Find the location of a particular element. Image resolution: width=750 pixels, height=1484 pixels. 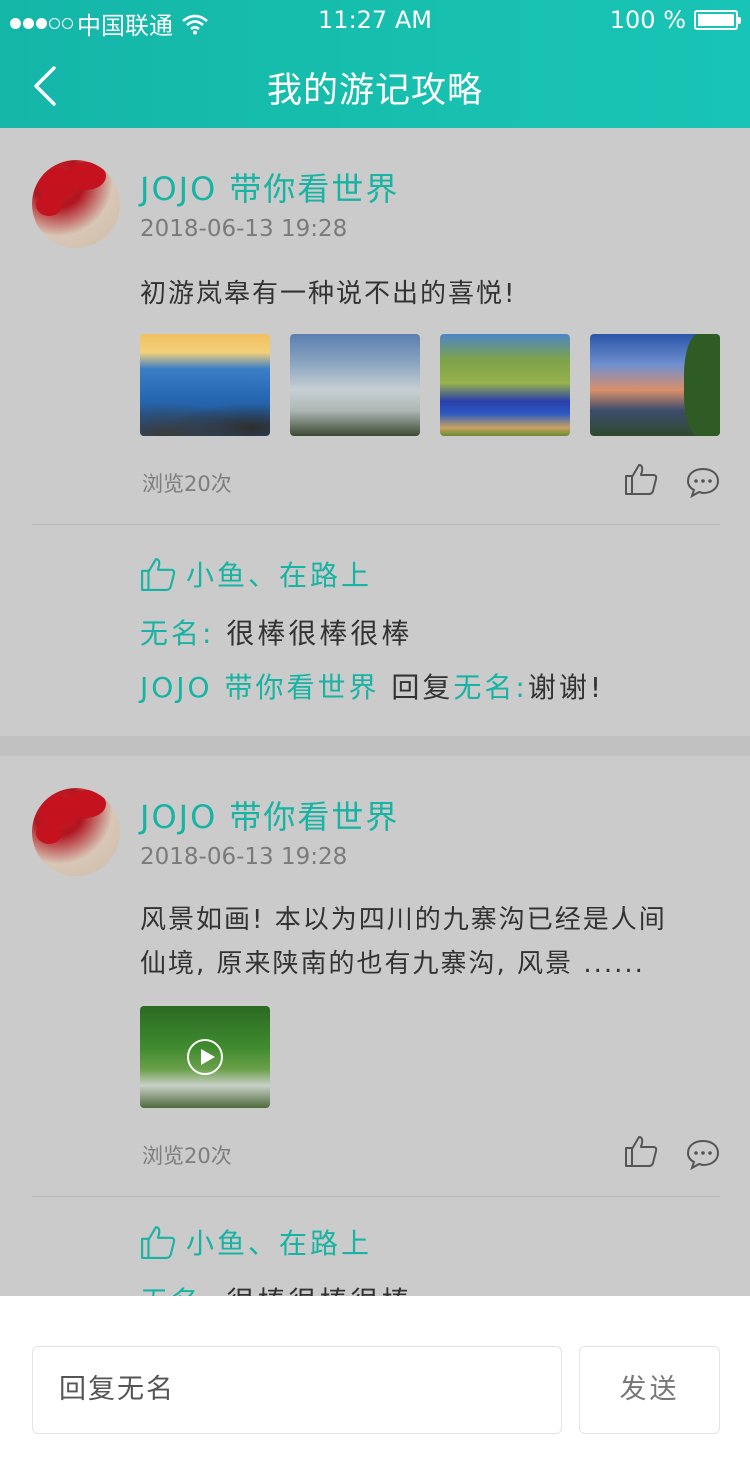

battery-info: 100 % is located at coordinates (675, 20).